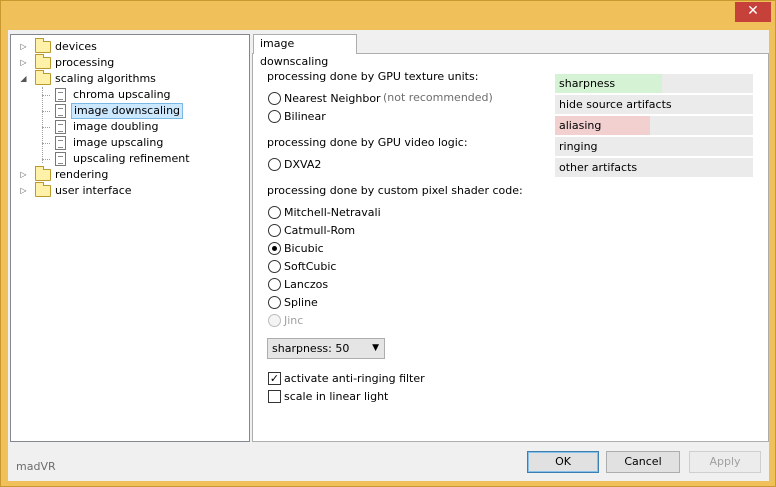 The width and height of the screenshot is (776, 487). I want to click on collapse-icon: ◢, so click(23, 79).